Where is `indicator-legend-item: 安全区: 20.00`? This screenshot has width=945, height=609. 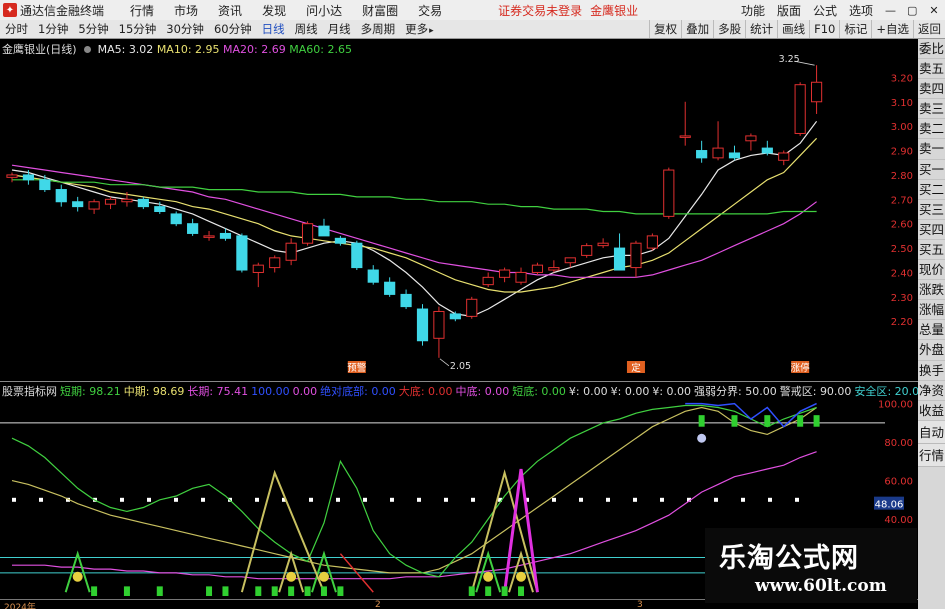
indicator-legend-item: 安全区: 20.00 is located at coordinates (890, 391).